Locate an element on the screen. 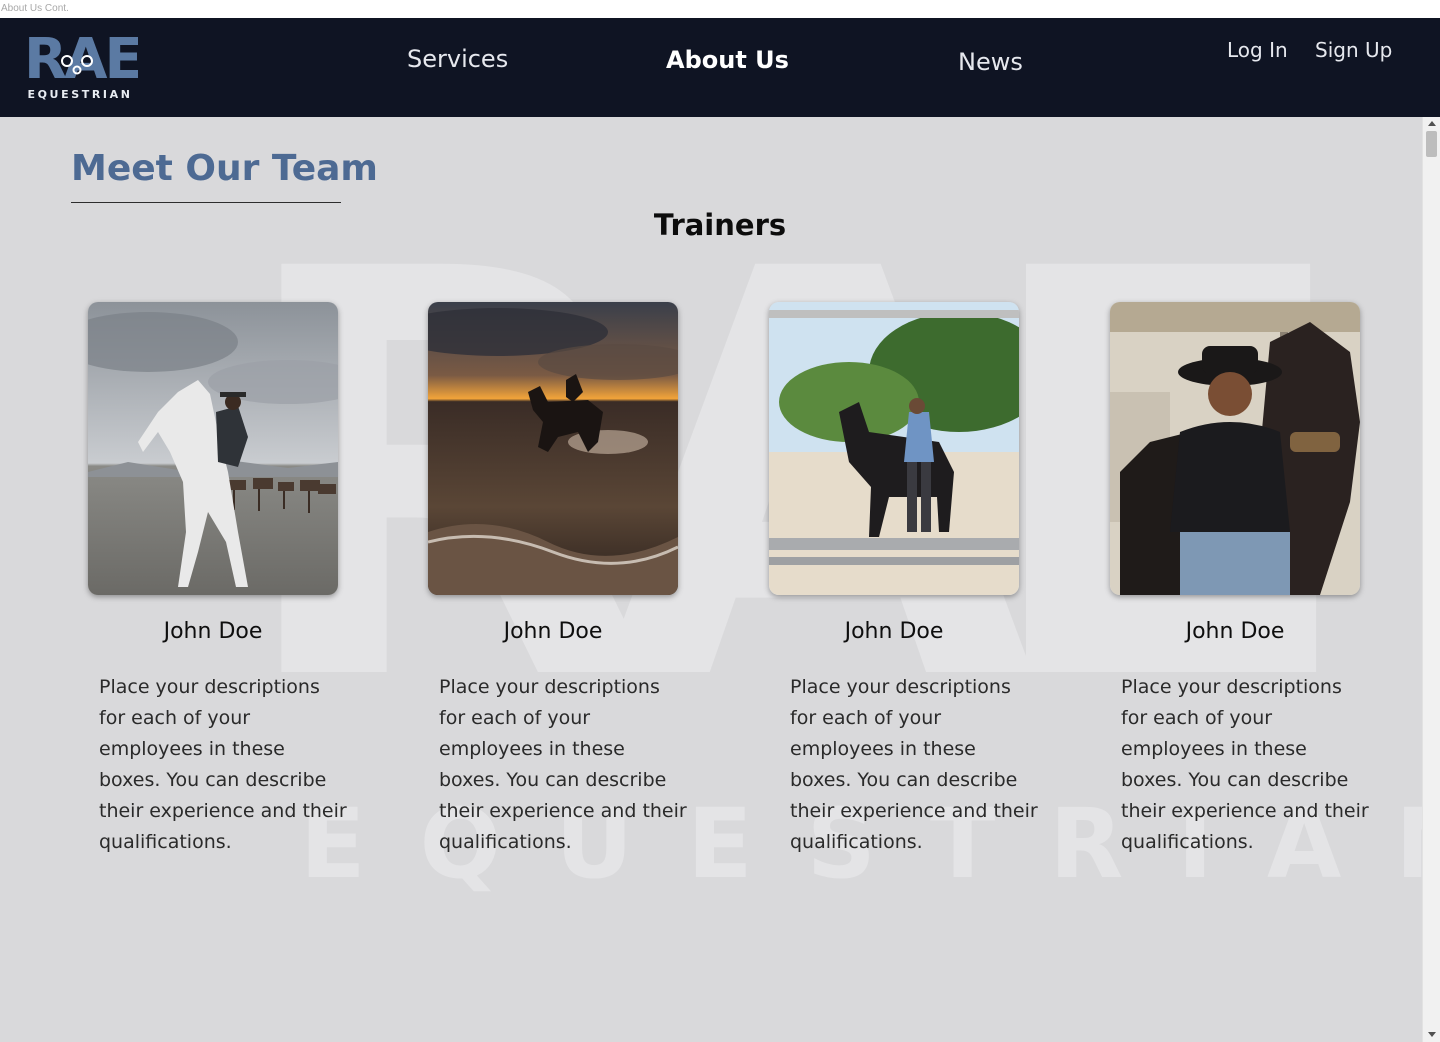  scroll-up-arrow-icon is located at coordinates (1432, 123).